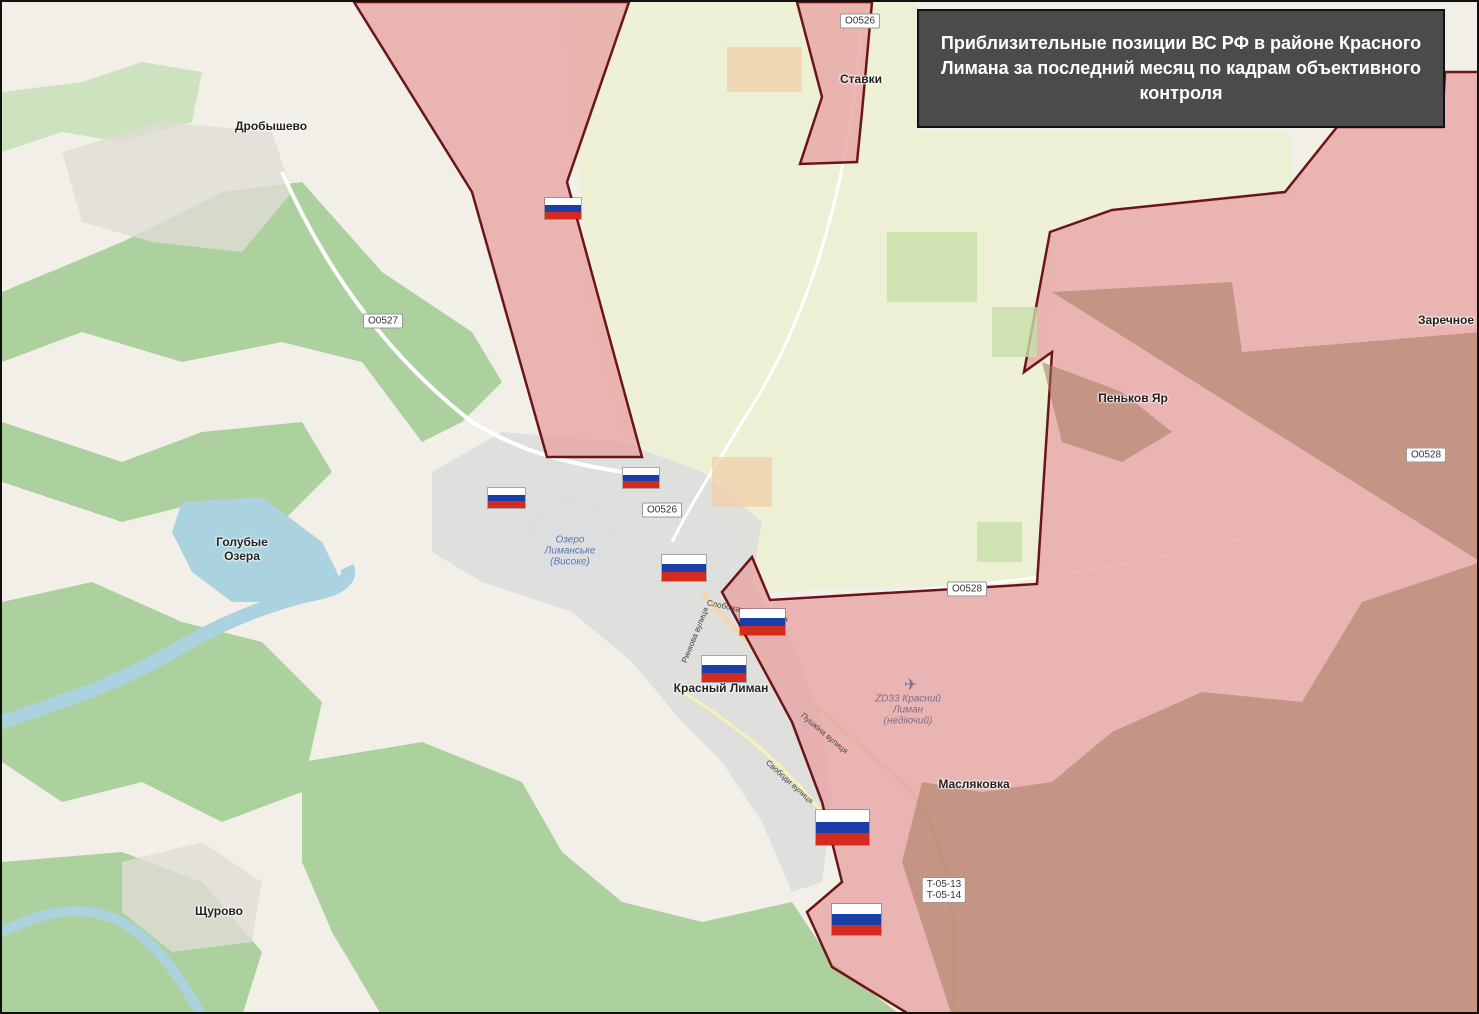 The image size is (1479, 1014). Describe the element at coordinates (764, 69) in the screenshot. I see `farm-patch` at that location.